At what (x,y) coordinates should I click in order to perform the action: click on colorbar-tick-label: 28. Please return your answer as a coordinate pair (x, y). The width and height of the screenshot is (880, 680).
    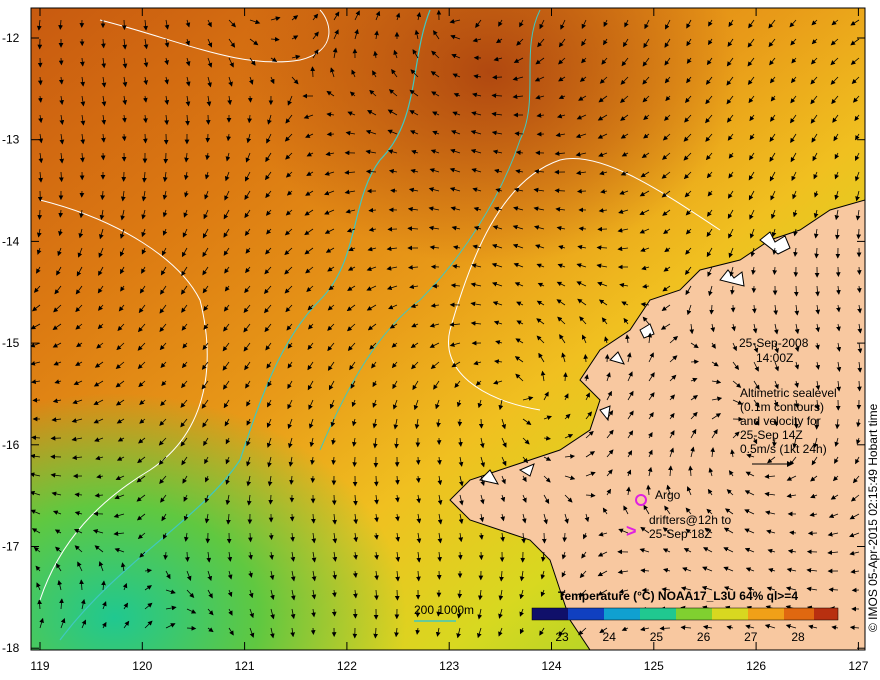
    Looking at the image, I should click on (798, 637).